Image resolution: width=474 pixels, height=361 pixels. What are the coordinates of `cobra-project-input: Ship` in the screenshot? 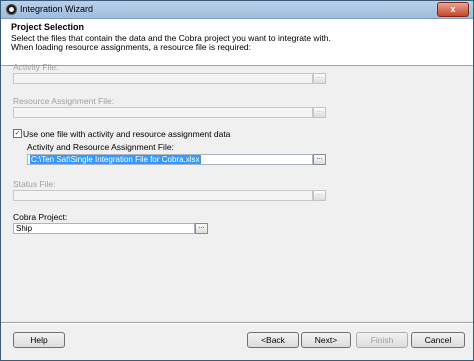 It's located at (104, 228).